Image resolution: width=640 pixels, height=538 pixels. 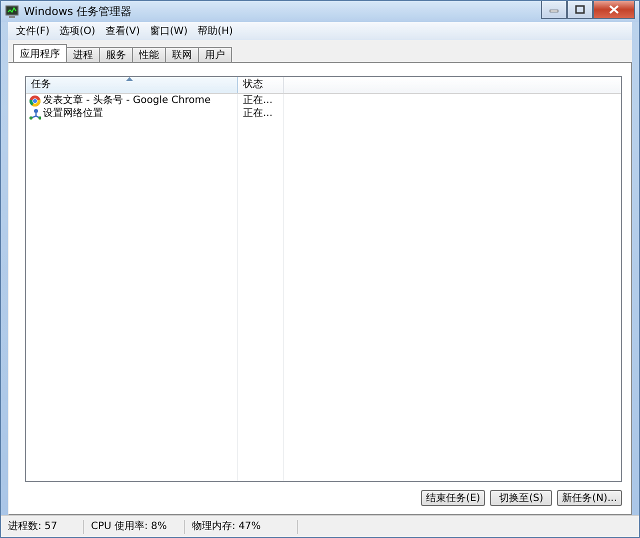 What do you see at coordinates (182, 54) in the screenshot?
I see `tab: 联网` at bounding box center [182, 54].